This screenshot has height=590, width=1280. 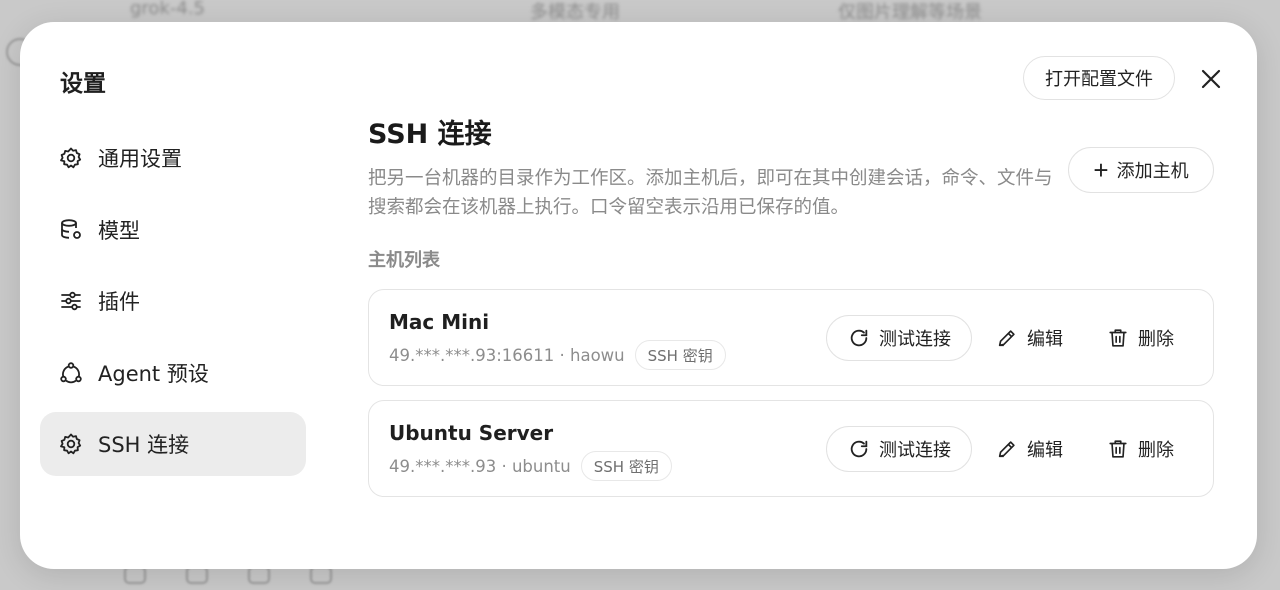 I want to click on sidebar-item-label: 插件, so click(x=119, y=302).